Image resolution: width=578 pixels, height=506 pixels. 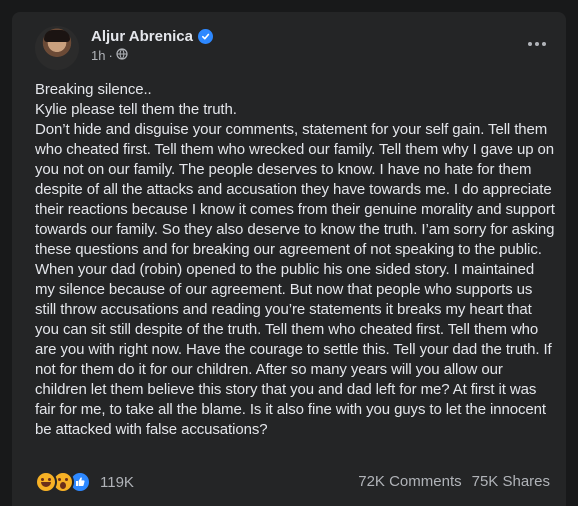 I want to click on shares-link: 75K Shares, so click(x=511, y=481).